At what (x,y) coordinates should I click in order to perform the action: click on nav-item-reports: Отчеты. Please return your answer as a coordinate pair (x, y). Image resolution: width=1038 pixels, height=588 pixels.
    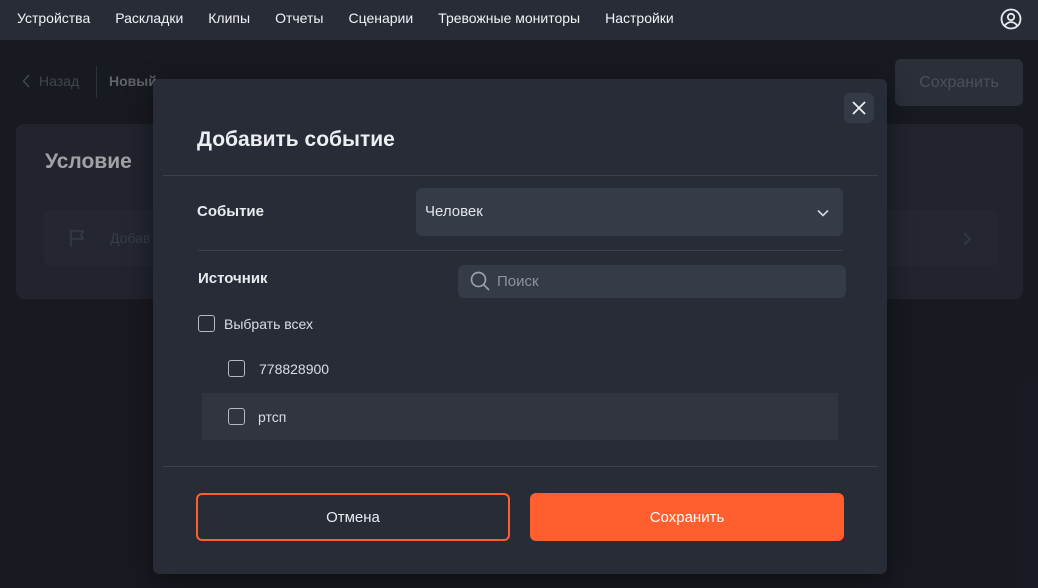
    Looking at the image, I should click on (299, 18).